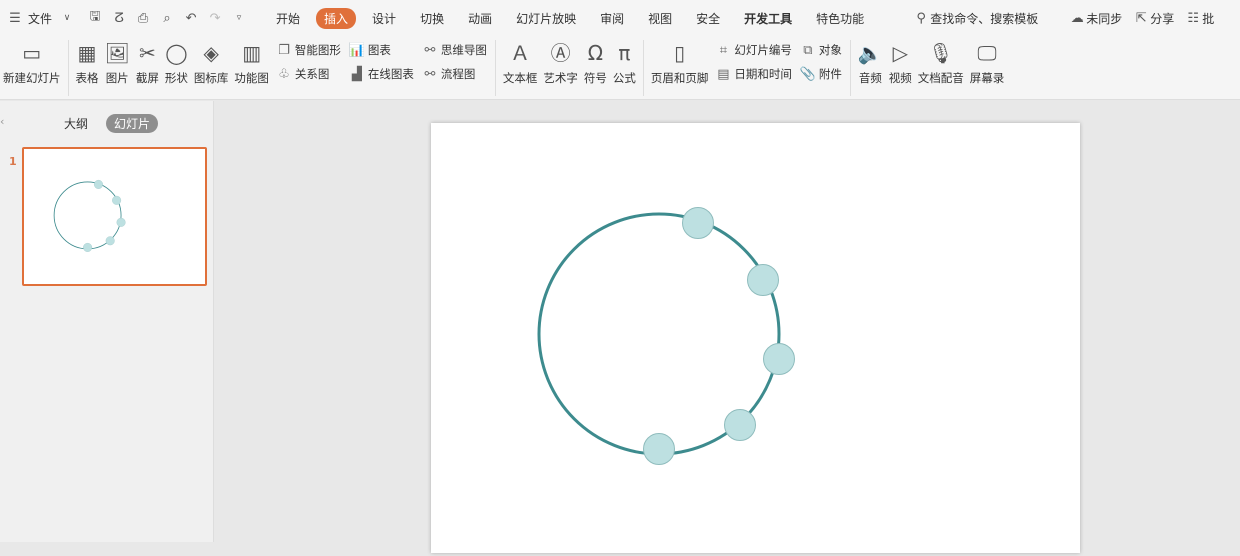 The image size is (1240, 556). Describe the element at coordinates (821, 50) in the screenshot. I see `object-button: ⧉ 对象` at that location.